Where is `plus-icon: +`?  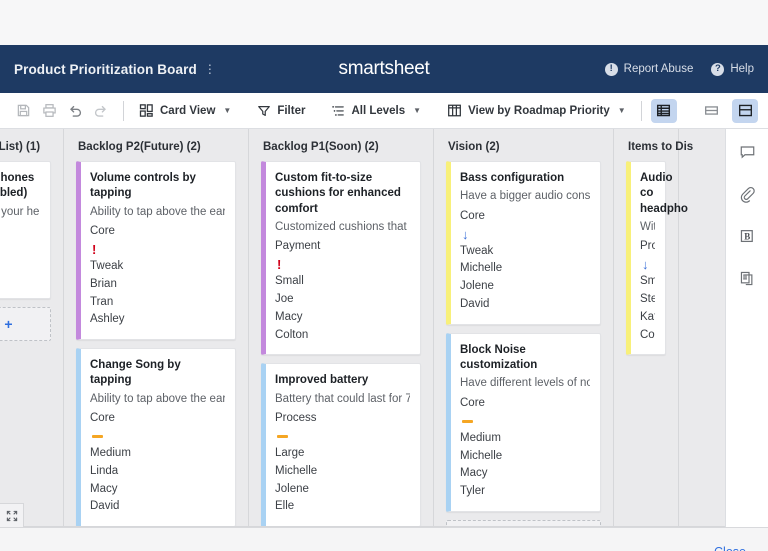
plus-icon: + is located at coordinates (8, 324).